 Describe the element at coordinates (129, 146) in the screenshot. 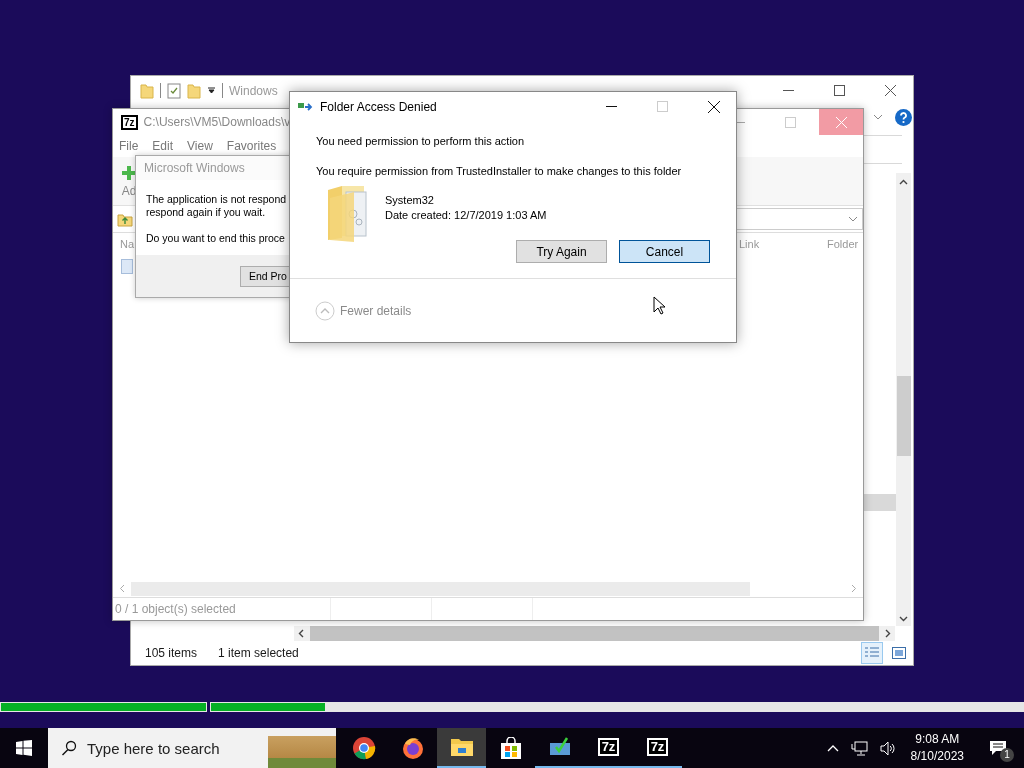

I see `menu-item: File` at that location.